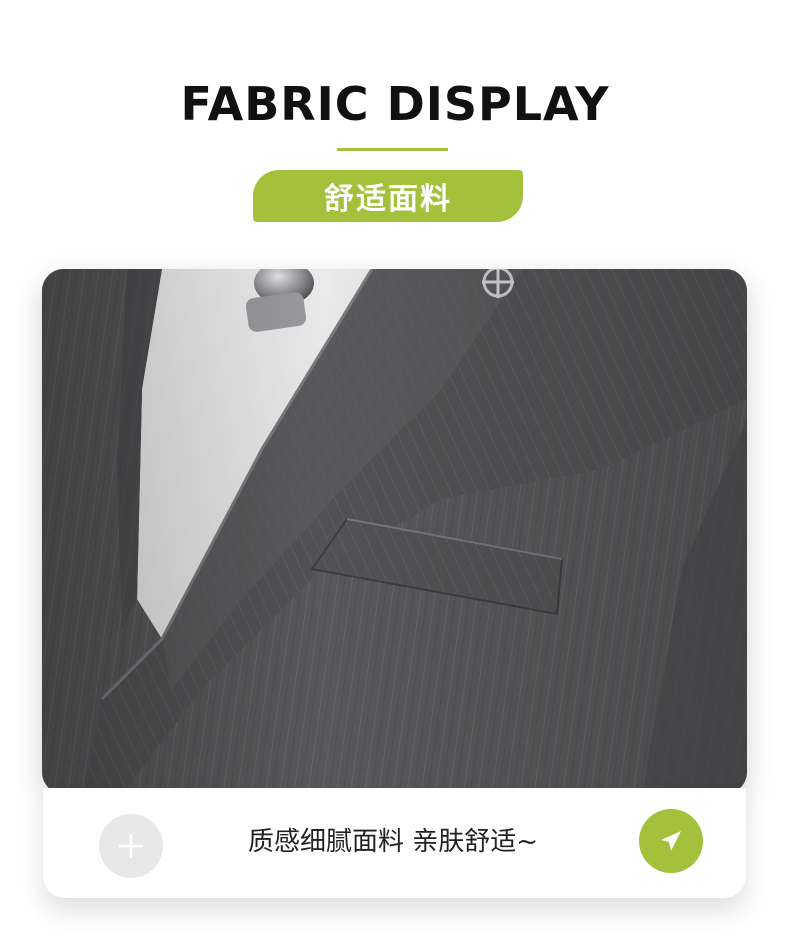 This screenshot has width=790, height=945. I want to click on send-icon, so click(671, 841).